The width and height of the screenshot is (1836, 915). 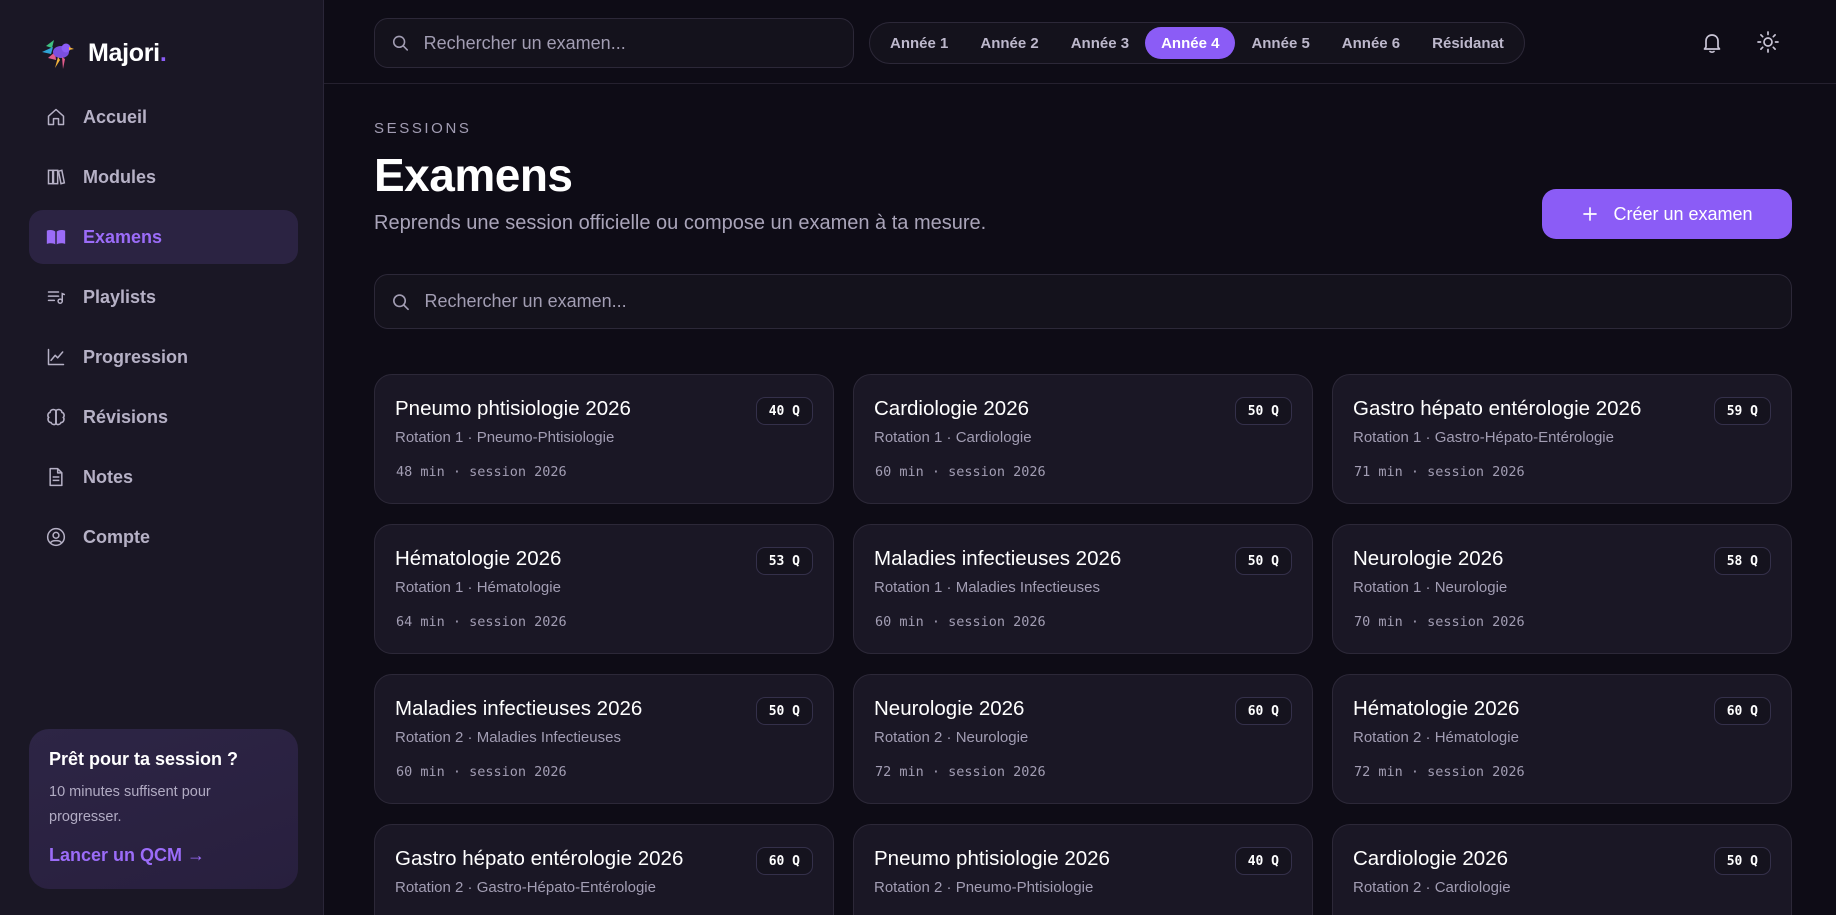 I want to click on sun-icon, so click(x=1768, y=42).